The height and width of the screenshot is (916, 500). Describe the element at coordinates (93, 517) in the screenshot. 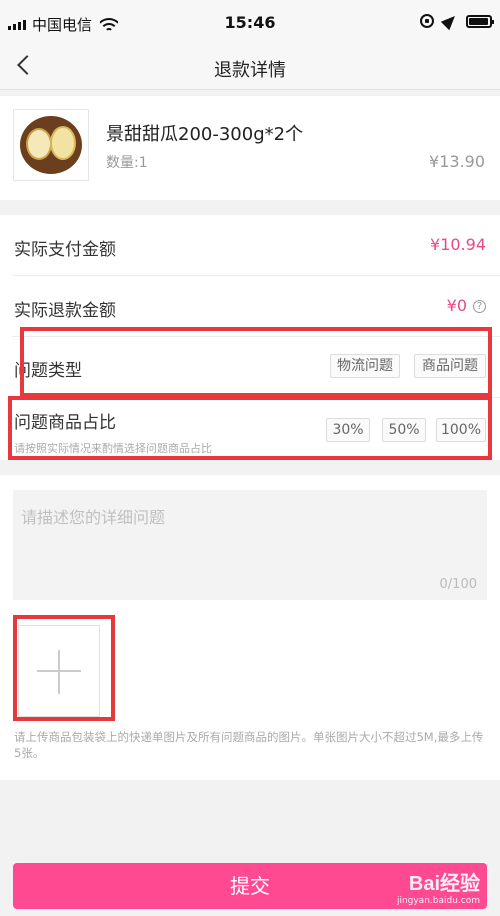

I see `description-placeholder: 请描述您的详细问题` at that location.